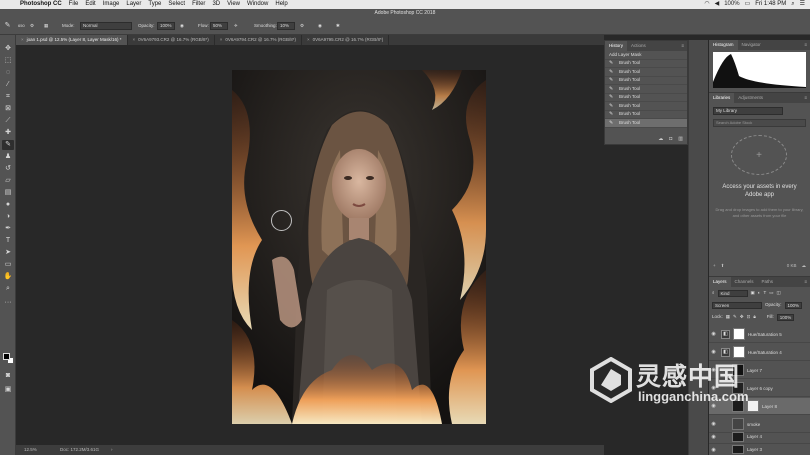 Image resolution: width=810 pixels, height=455 pixels. What do you see at coordinates (32, 26) in the screenshot?
I see `brush-settings-icon: ⚙` at bounding box center [32, 26].